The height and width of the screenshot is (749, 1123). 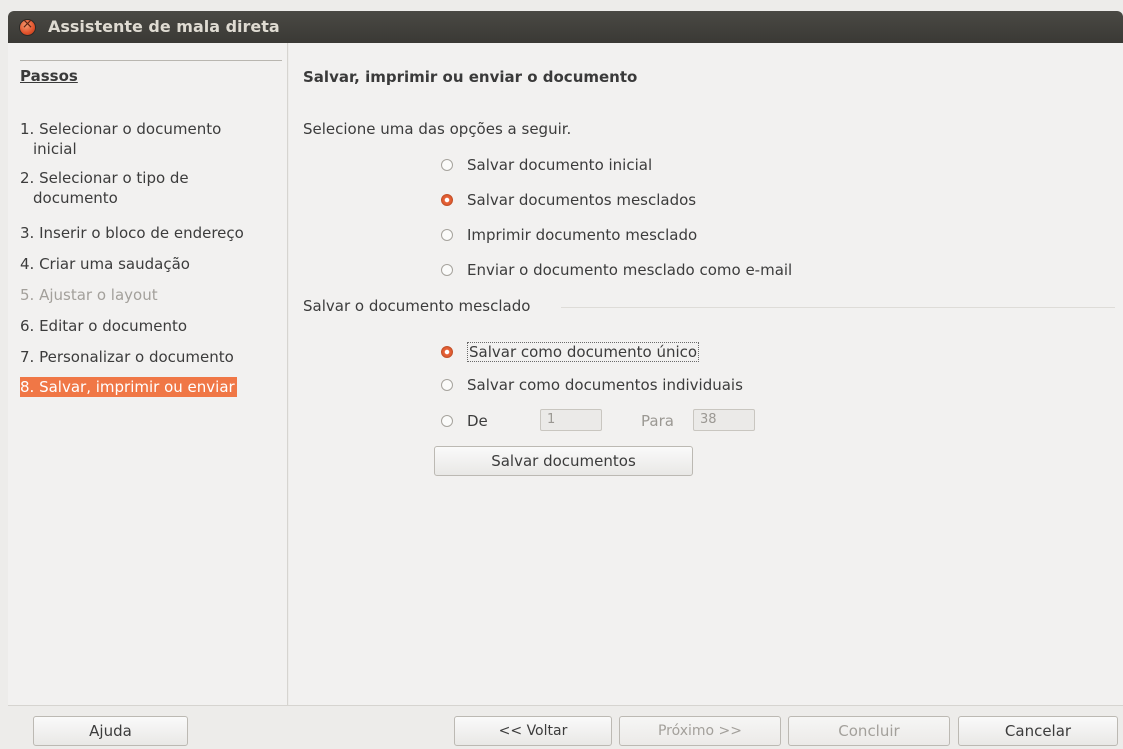 What do you see at coordinates (583, 352) in the screenshot?
I see `option-single-document-label: Salvar como documento único` at bounding box center [583, 352].